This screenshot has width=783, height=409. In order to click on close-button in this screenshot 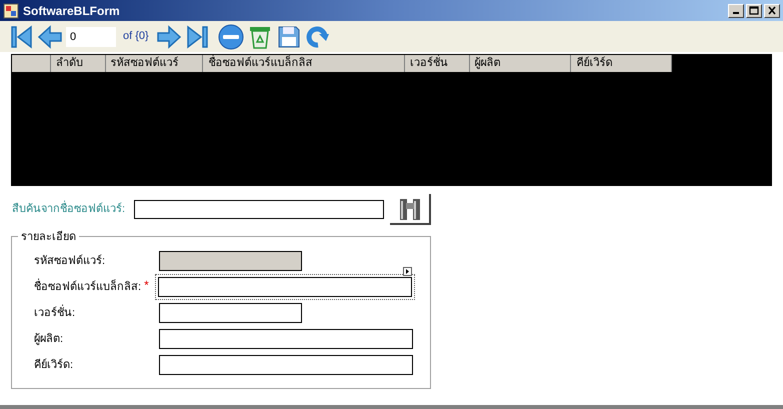, I will do `click(772, 11)`.